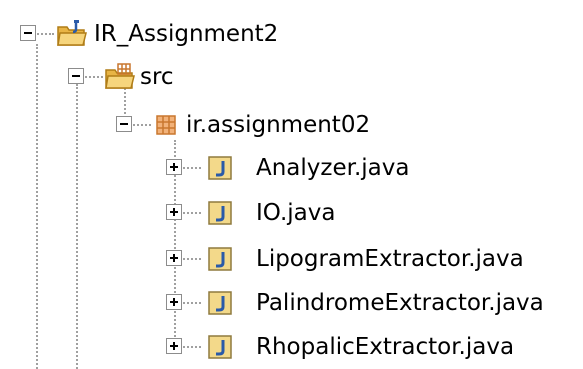 The image size is (583, 369). What do you see at coordinates (76, 76) in the screenshot?
I see `collapse-toggle-src` at bounding box center [76, 76].